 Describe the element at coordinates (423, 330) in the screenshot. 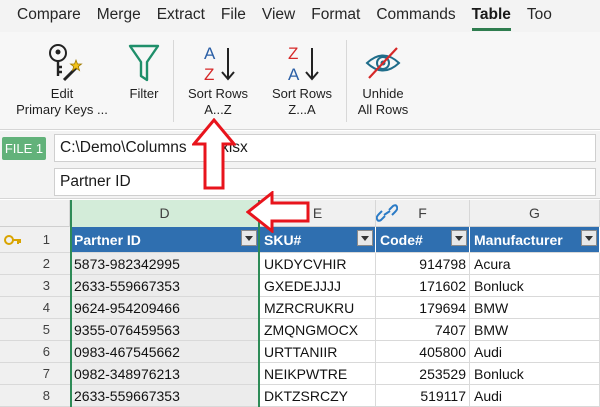

I see `table-cell: 7407` at that location.